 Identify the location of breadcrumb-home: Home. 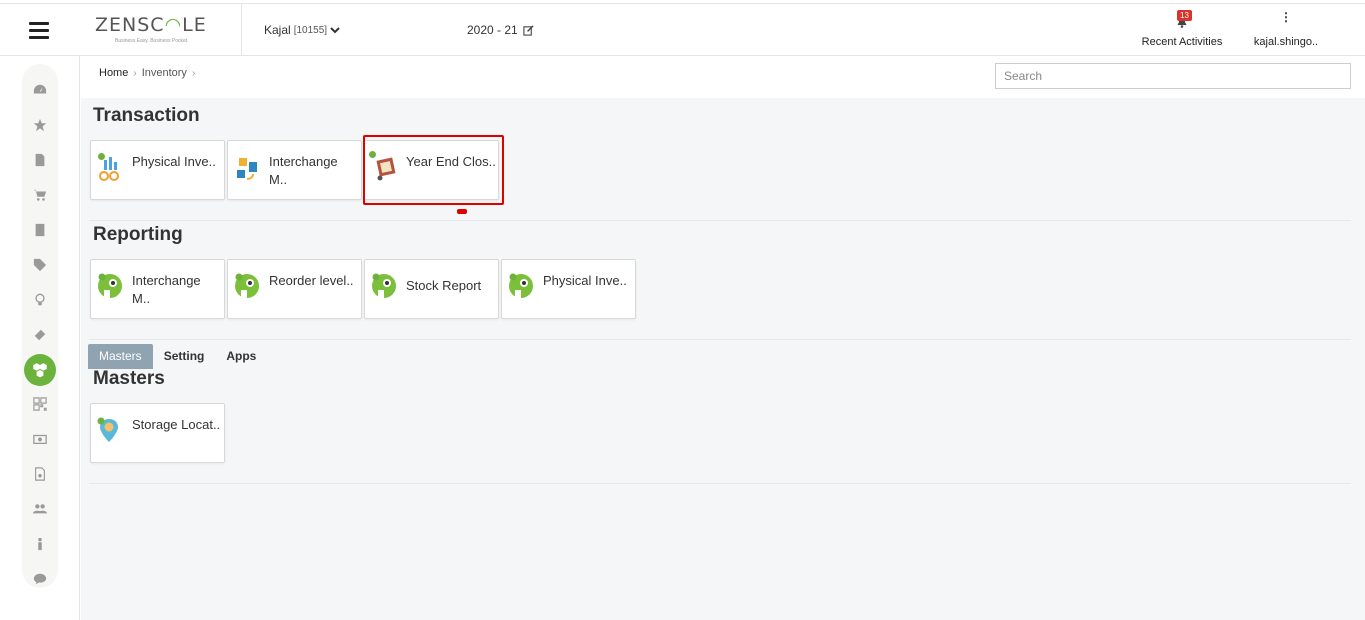
(113, 73).